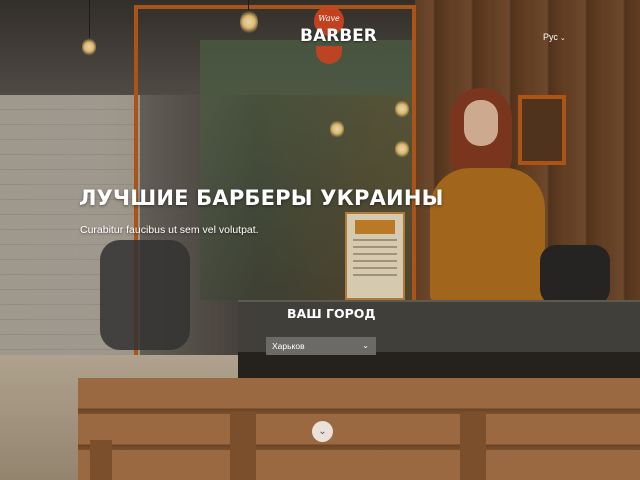  I want to click on hero-title: ЛУЧШИЕ БАРБЕРЫ УКРАИНЫ, so click(261, 198).